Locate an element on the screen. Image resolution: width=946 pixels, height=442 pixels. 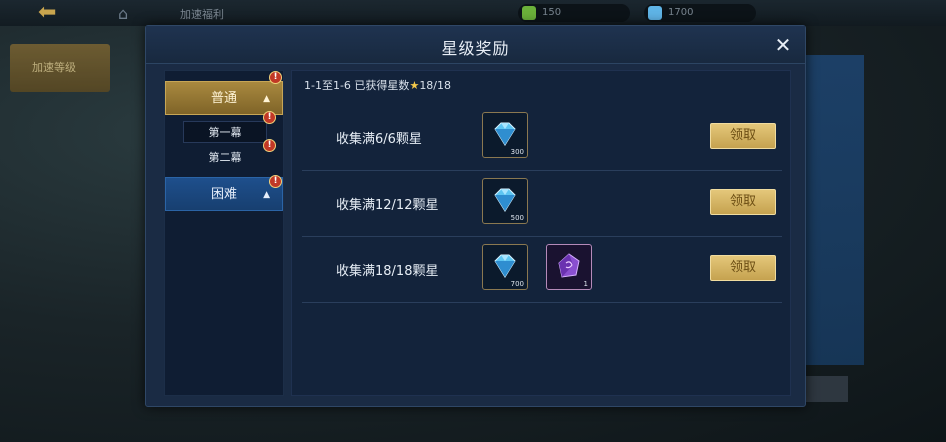
background-title: 加速福利 is located at coordinates (202, 14).